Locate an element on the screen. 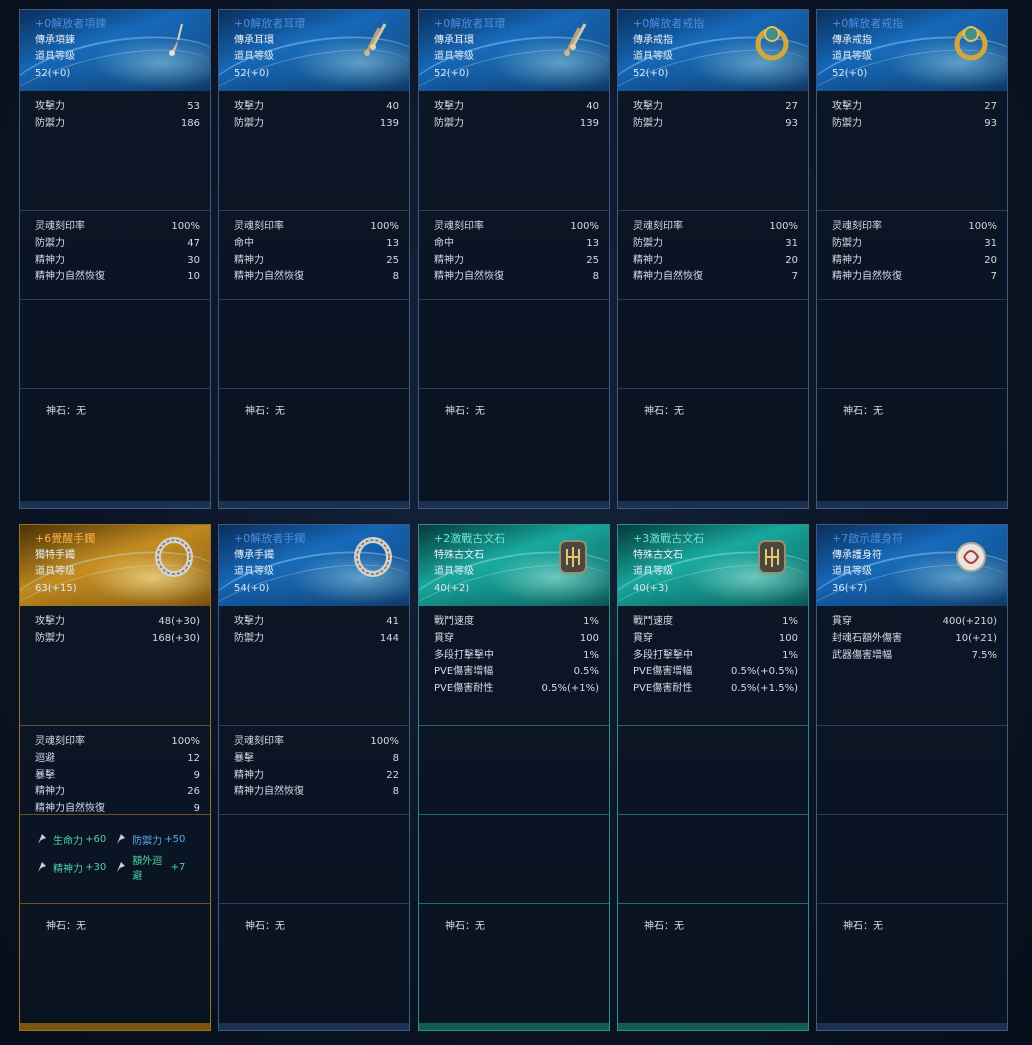 This screenshot has height=1045, width=1032. stat-name: 精神力自然恢復 is located at coordinates (867, 277).